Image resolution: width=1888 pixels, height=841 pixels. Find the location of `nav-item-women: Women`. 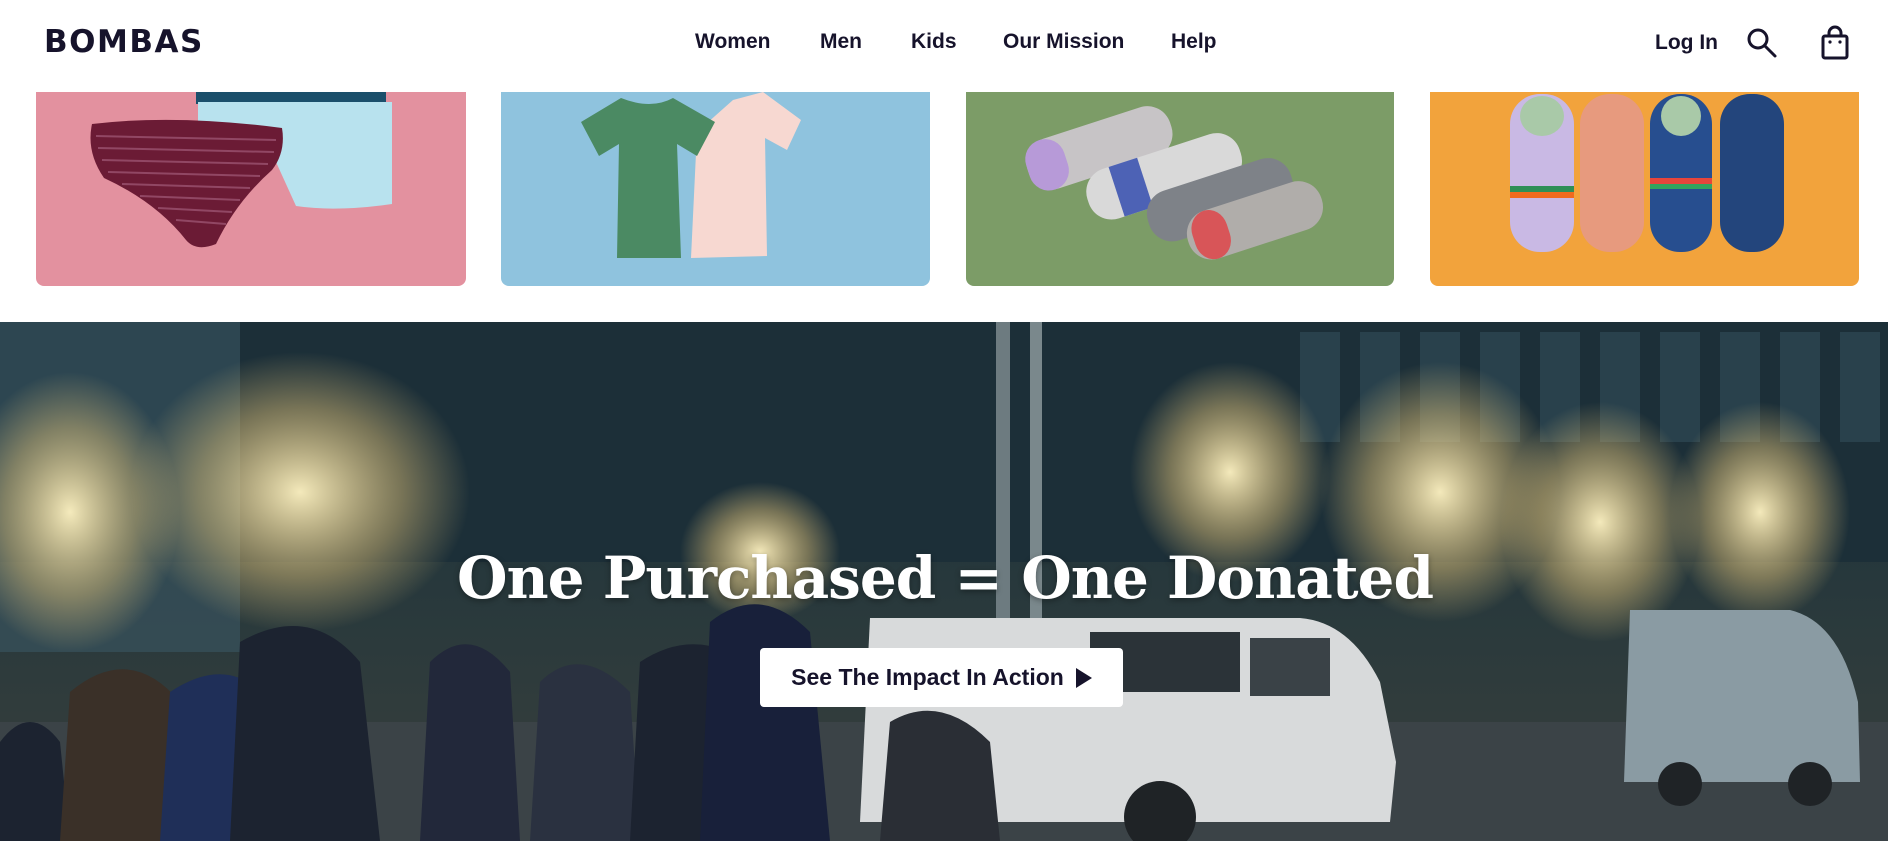

nav-item-women: Women is located at coordinates (732, 42).